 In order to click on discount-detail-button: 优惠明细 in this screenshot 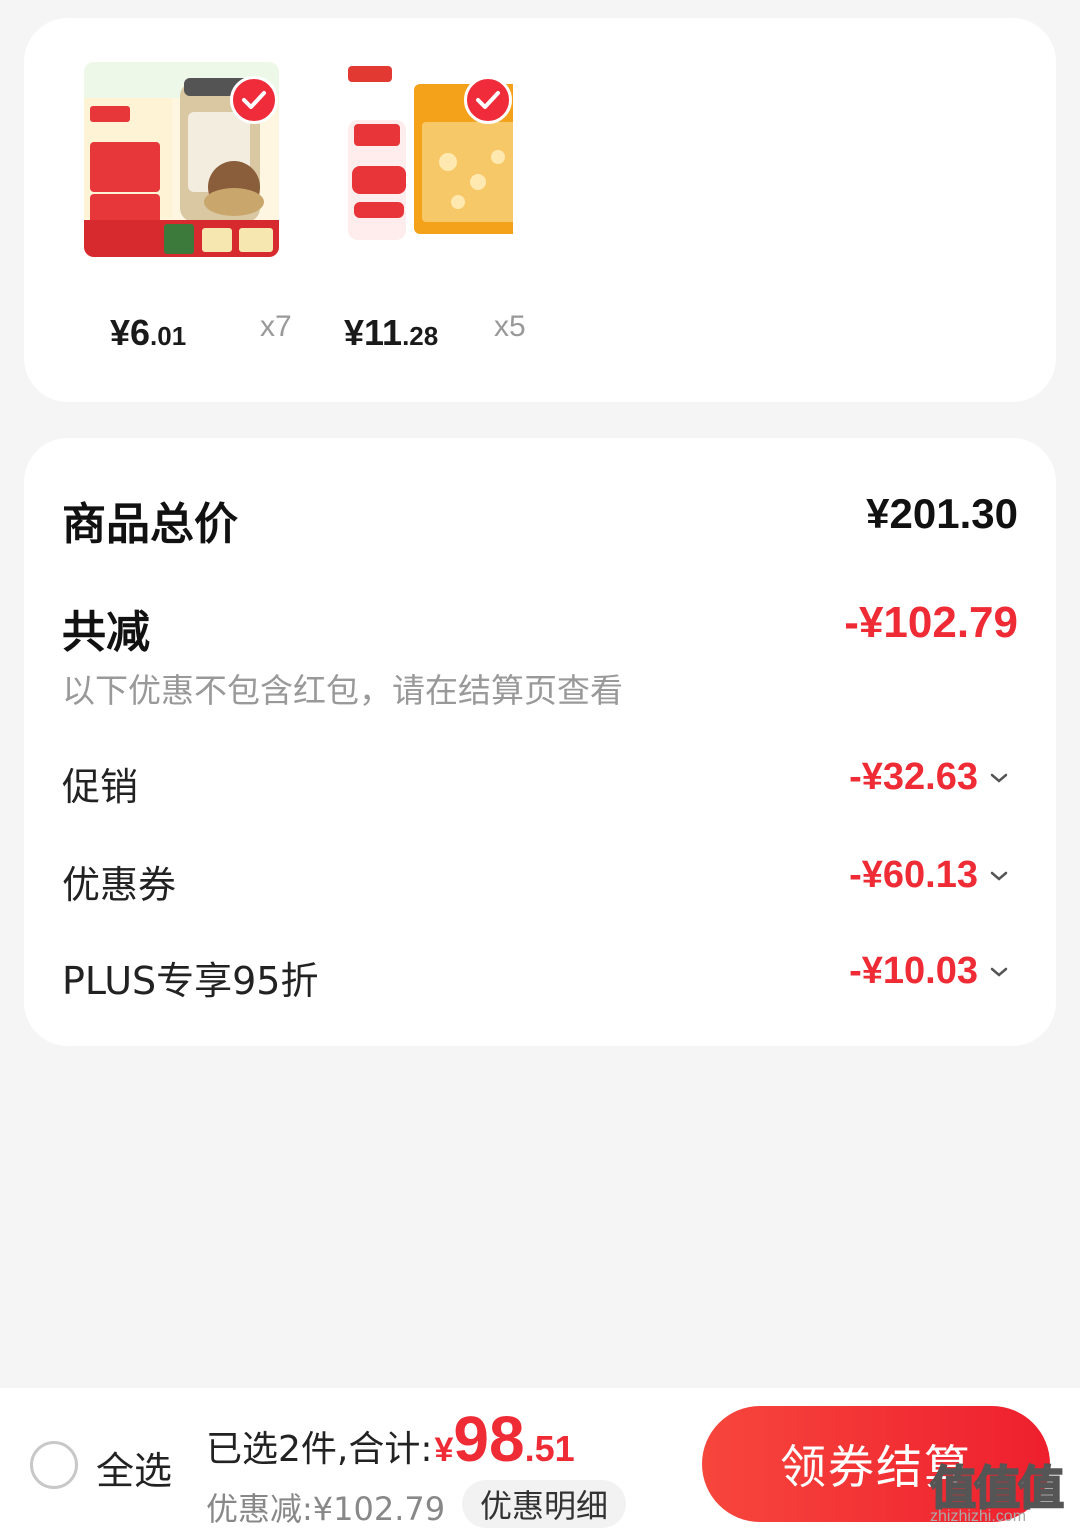, I will do `click(544, 1504)`.